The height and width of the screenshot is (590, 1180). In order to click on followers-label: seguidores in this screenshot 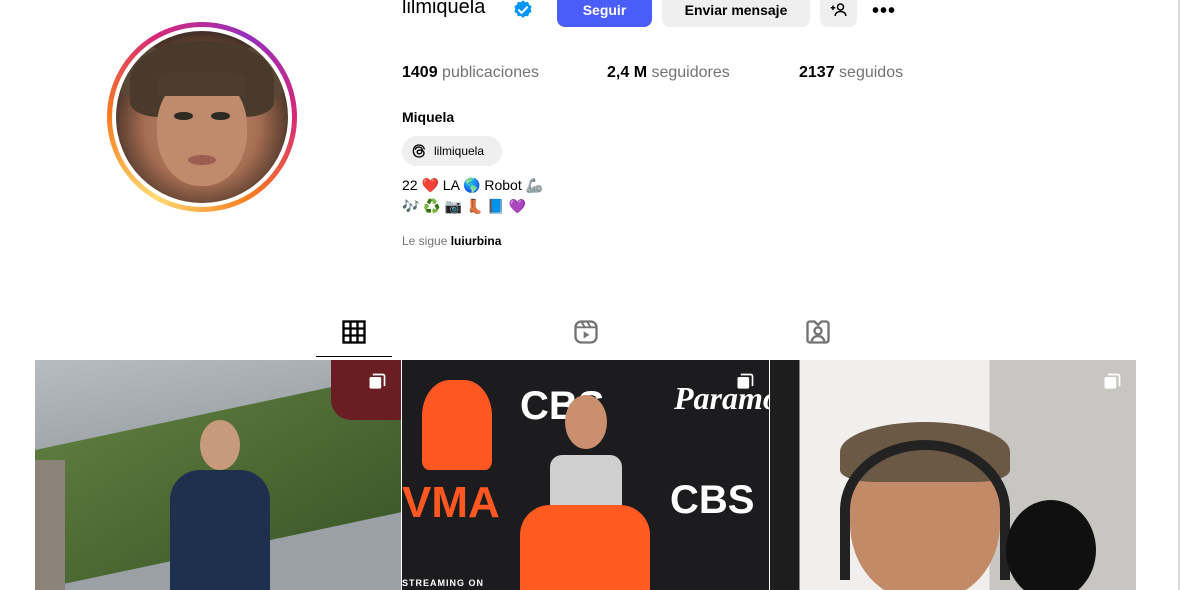, I will do `click(690, 72)`.